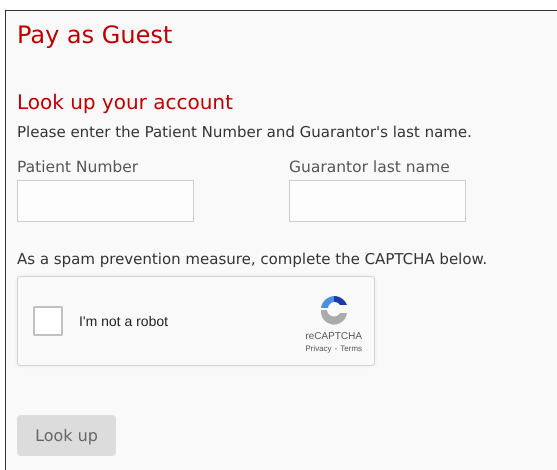 The image size is (557, 470). I want to click on field-label: Patient Number, so click(78, 167).